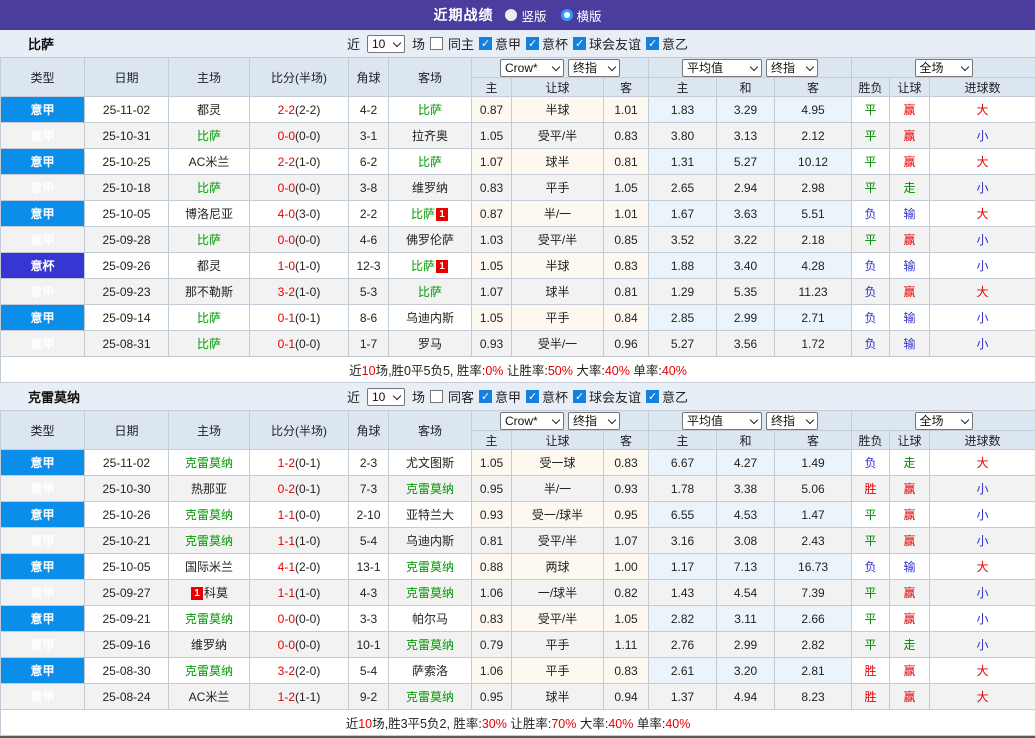  Describe the element at coordinates (209, 567) in the screenshot. I see `home-team-cell: 国际米兰` at that location.